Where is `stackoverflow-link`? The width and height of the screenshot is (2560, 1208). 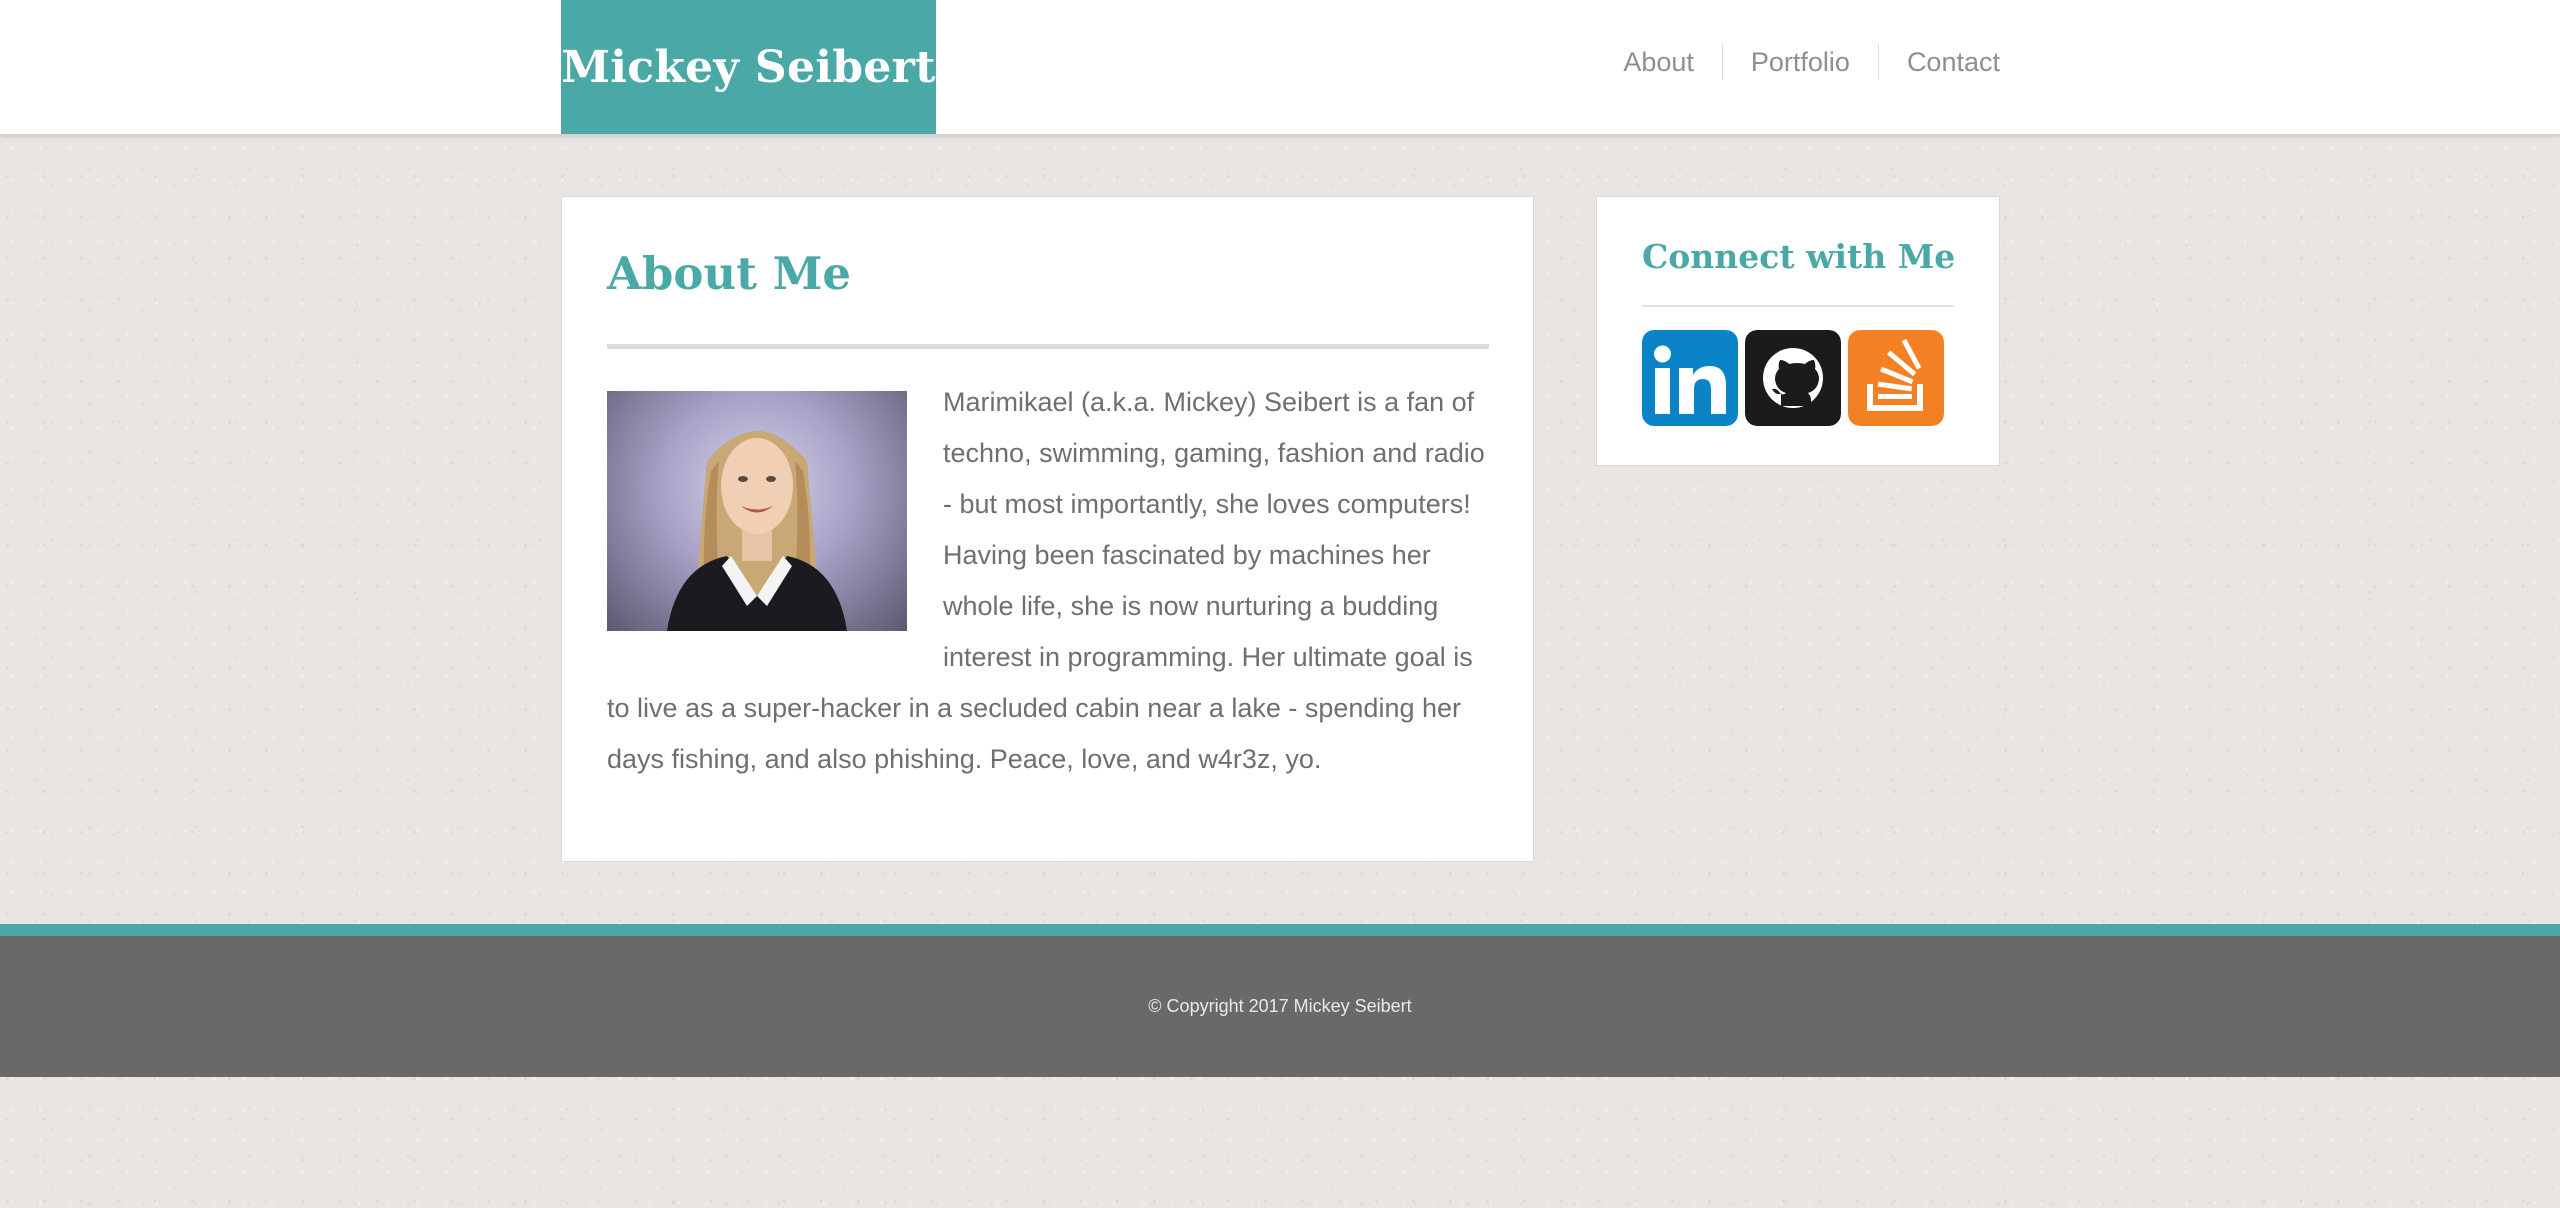
stackoverflow-link is located at coordinates (1896, 378).